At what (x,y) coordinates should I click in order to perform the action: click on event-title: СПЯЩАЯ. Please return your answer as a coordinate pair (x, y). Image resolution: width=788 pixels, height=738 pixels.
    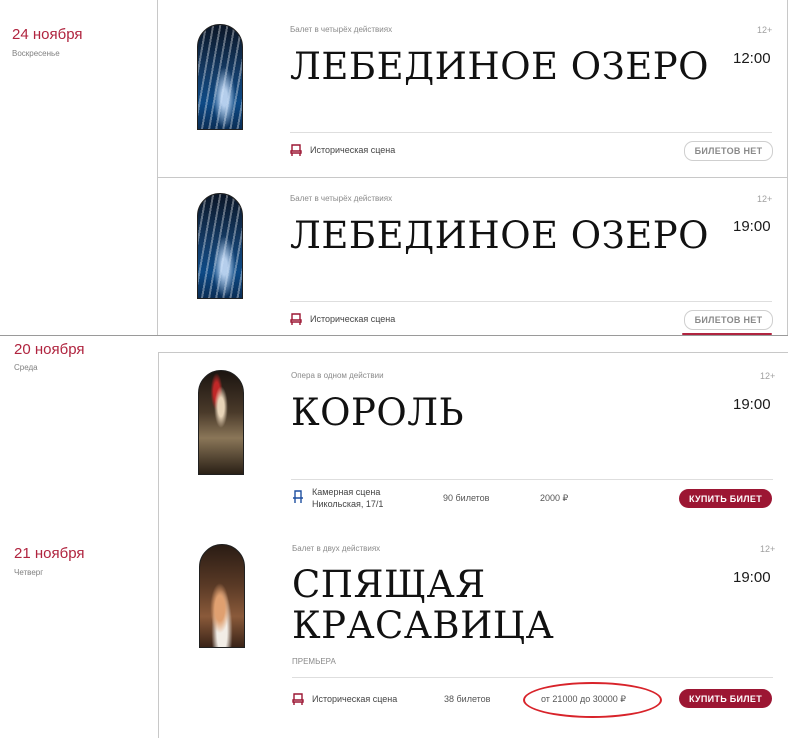
    Looking at the image, I should click on (389, 585).